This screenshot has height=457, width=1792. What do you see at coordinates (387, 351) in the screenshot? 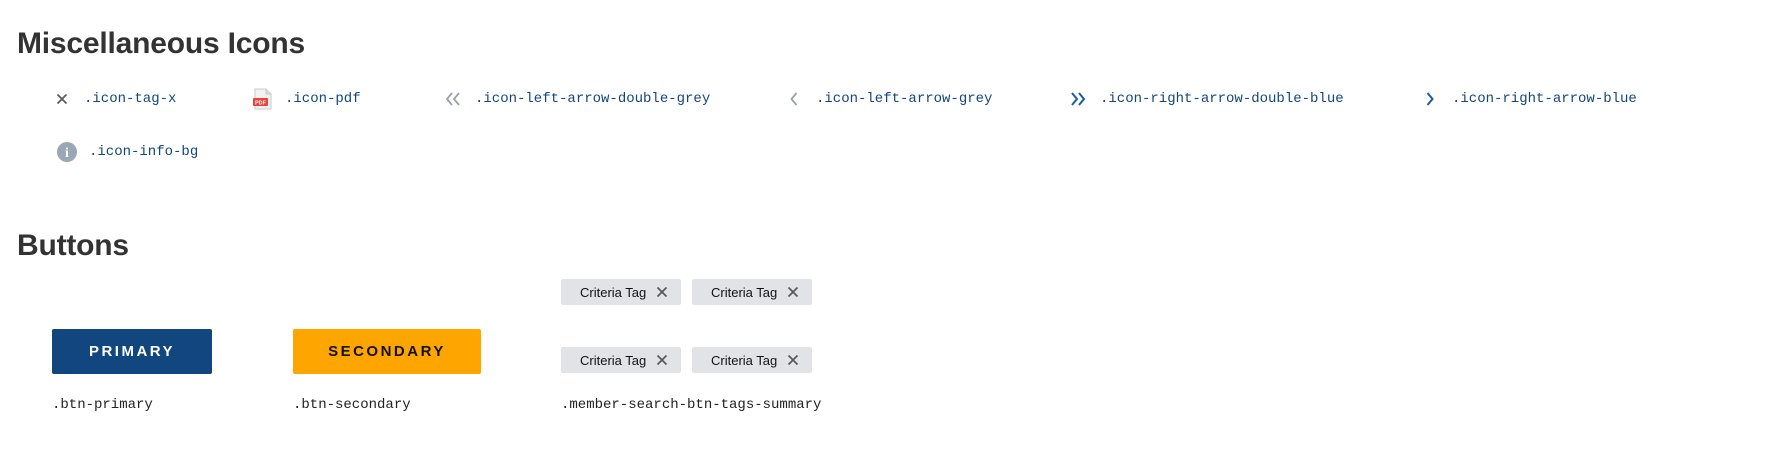
I see `secondary-button: SECONDARY` at bounding box center [387, 351].